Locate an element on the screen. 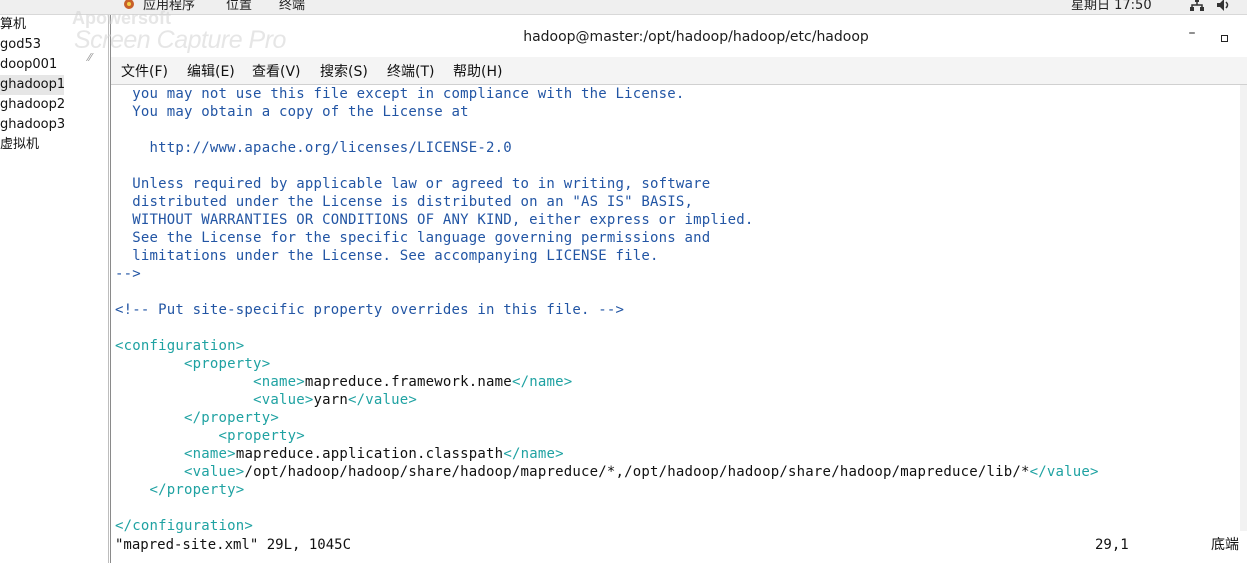  maximize-icon is located at coordinates (1224, 38).